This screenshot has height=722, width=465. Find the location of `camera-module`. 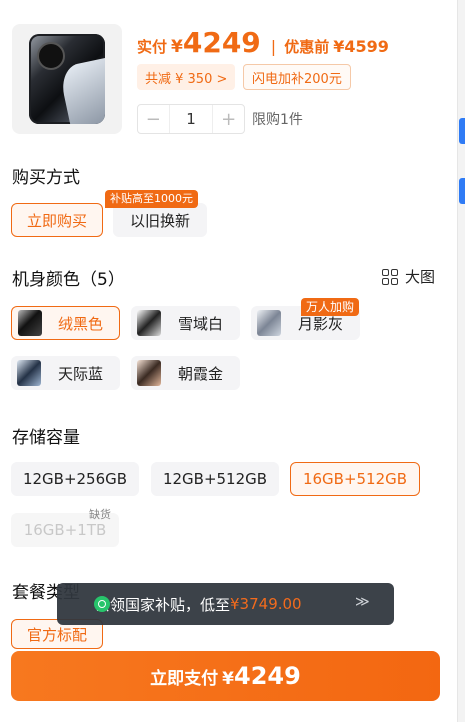

camera-module is located at coordinates (51, 56).